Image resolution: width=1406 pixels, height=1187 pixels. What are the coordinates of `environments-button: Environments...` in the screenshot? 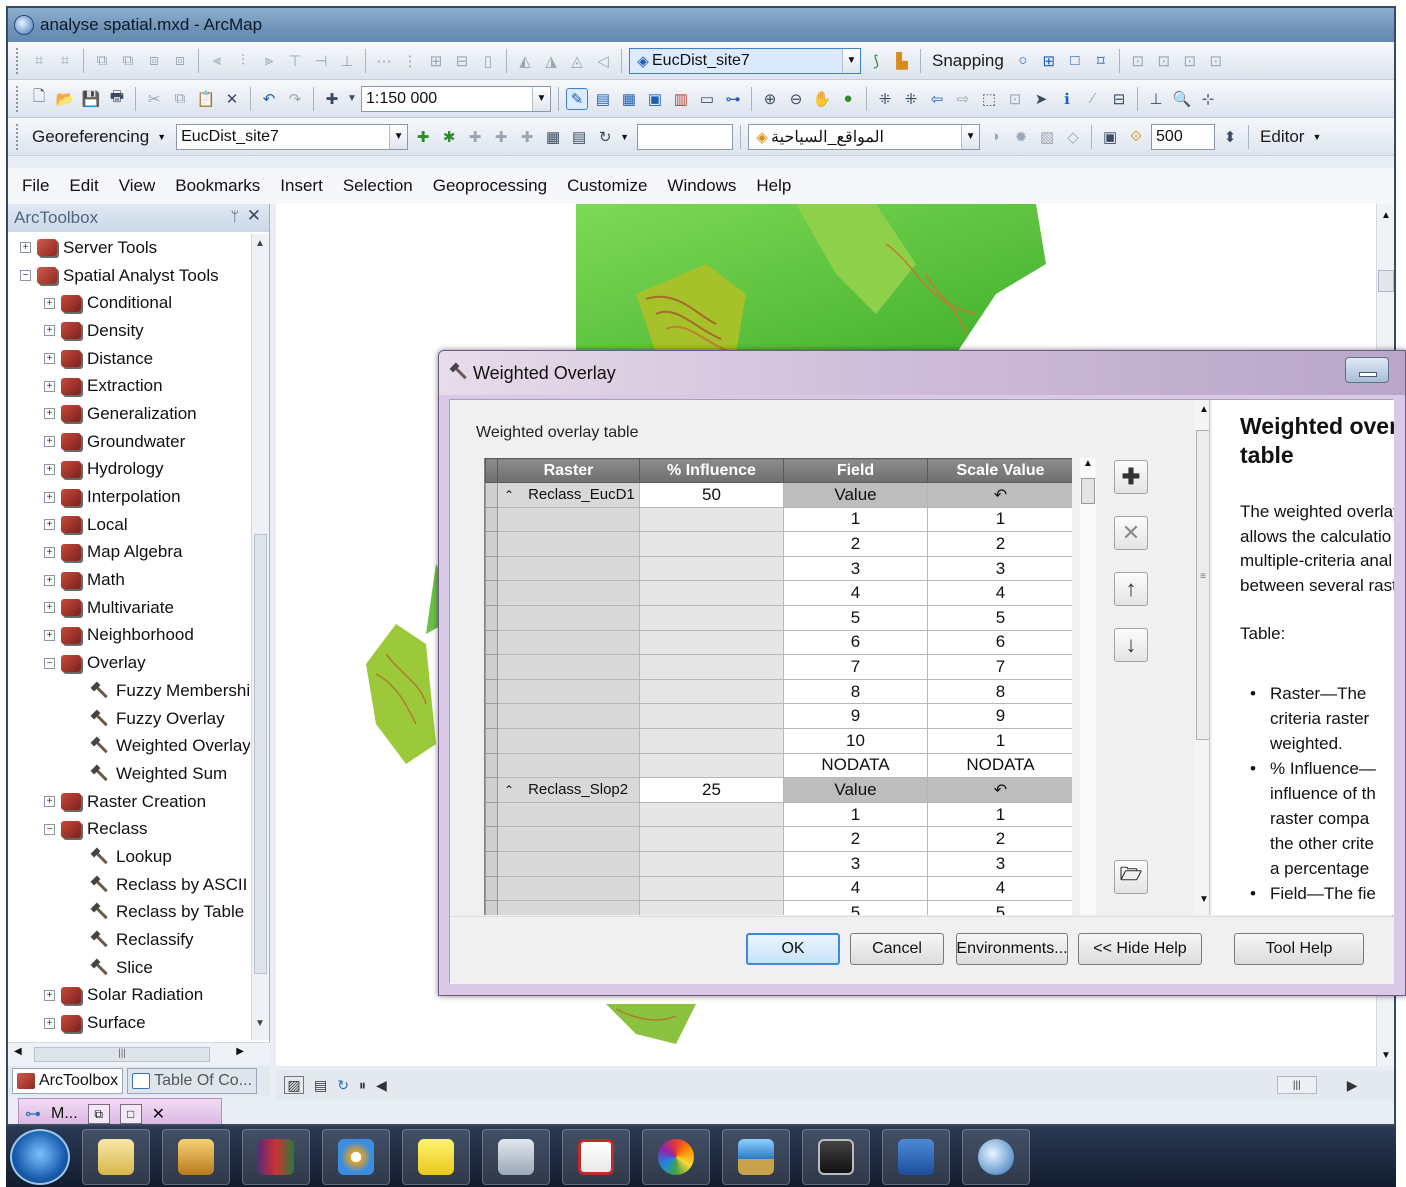 It's located at (1012, 949).